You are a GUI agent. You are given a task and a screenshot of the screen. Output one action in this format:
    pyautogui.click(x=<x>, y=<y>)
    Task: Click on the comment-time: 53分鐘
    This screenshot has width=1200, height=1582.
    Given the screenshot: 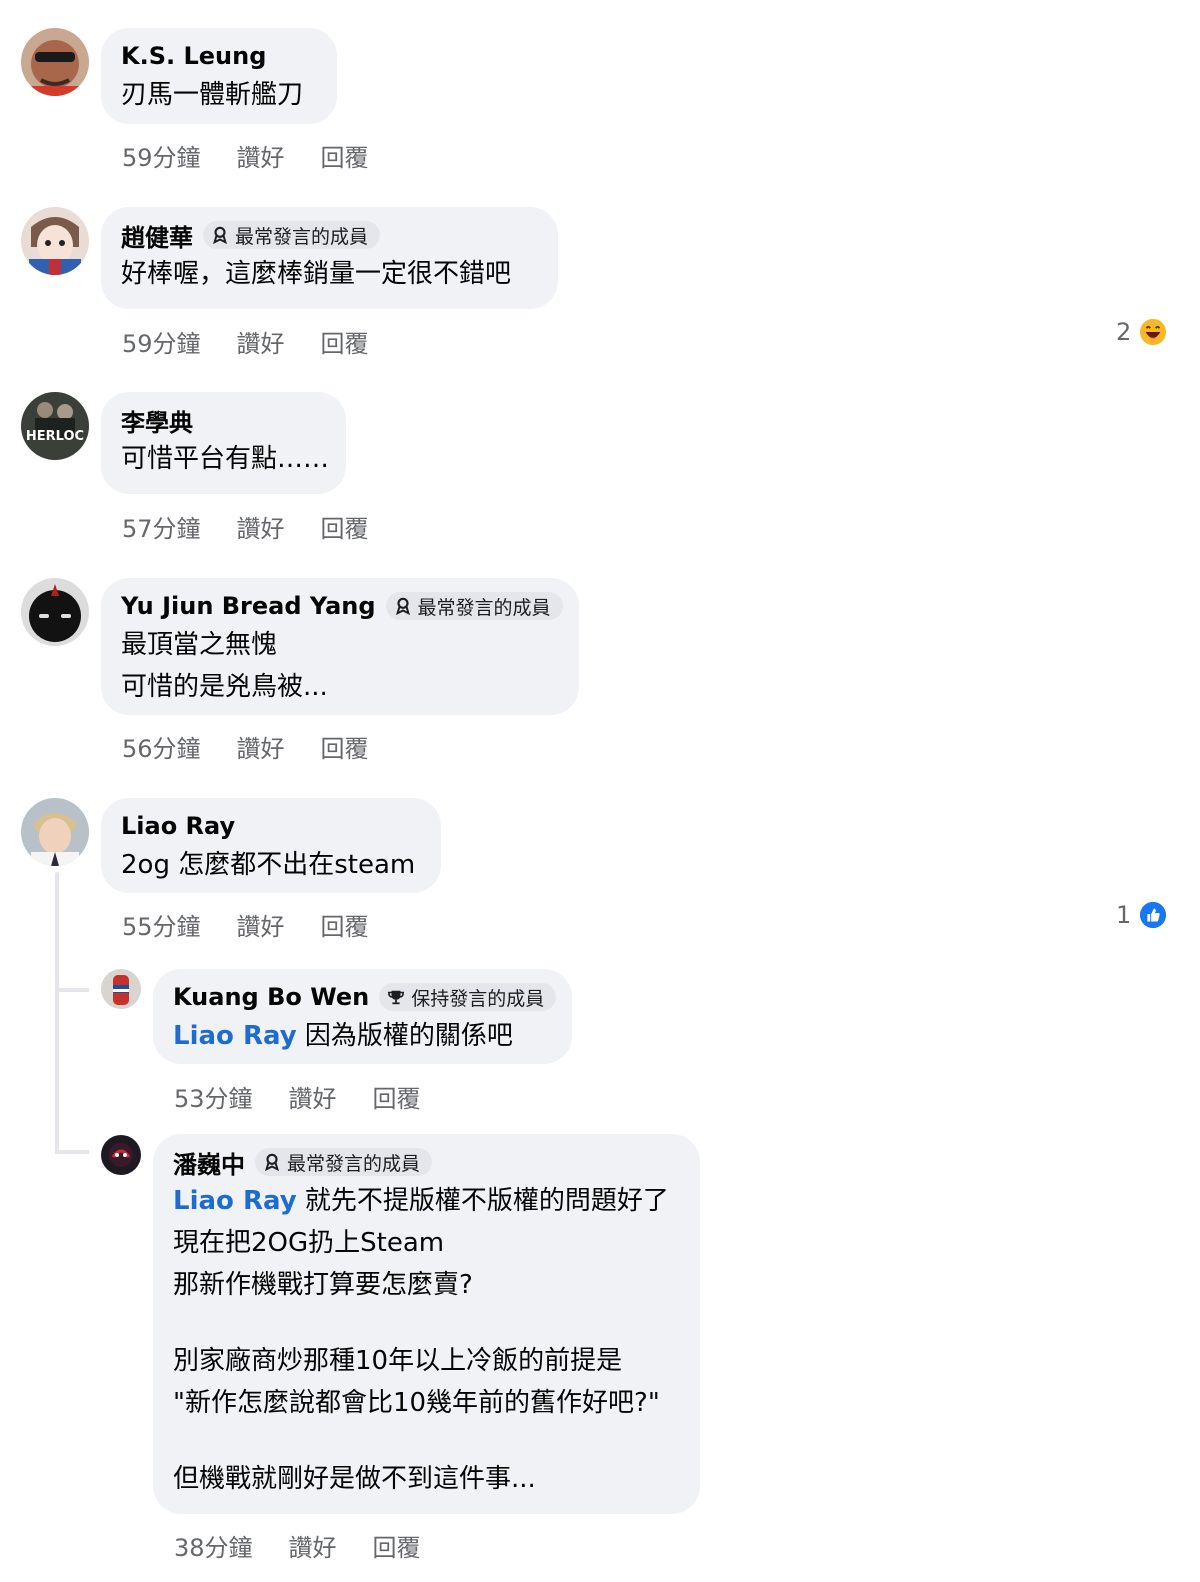 What is the action you would take?
    pyautogui.click(x=213, y=1096)
    